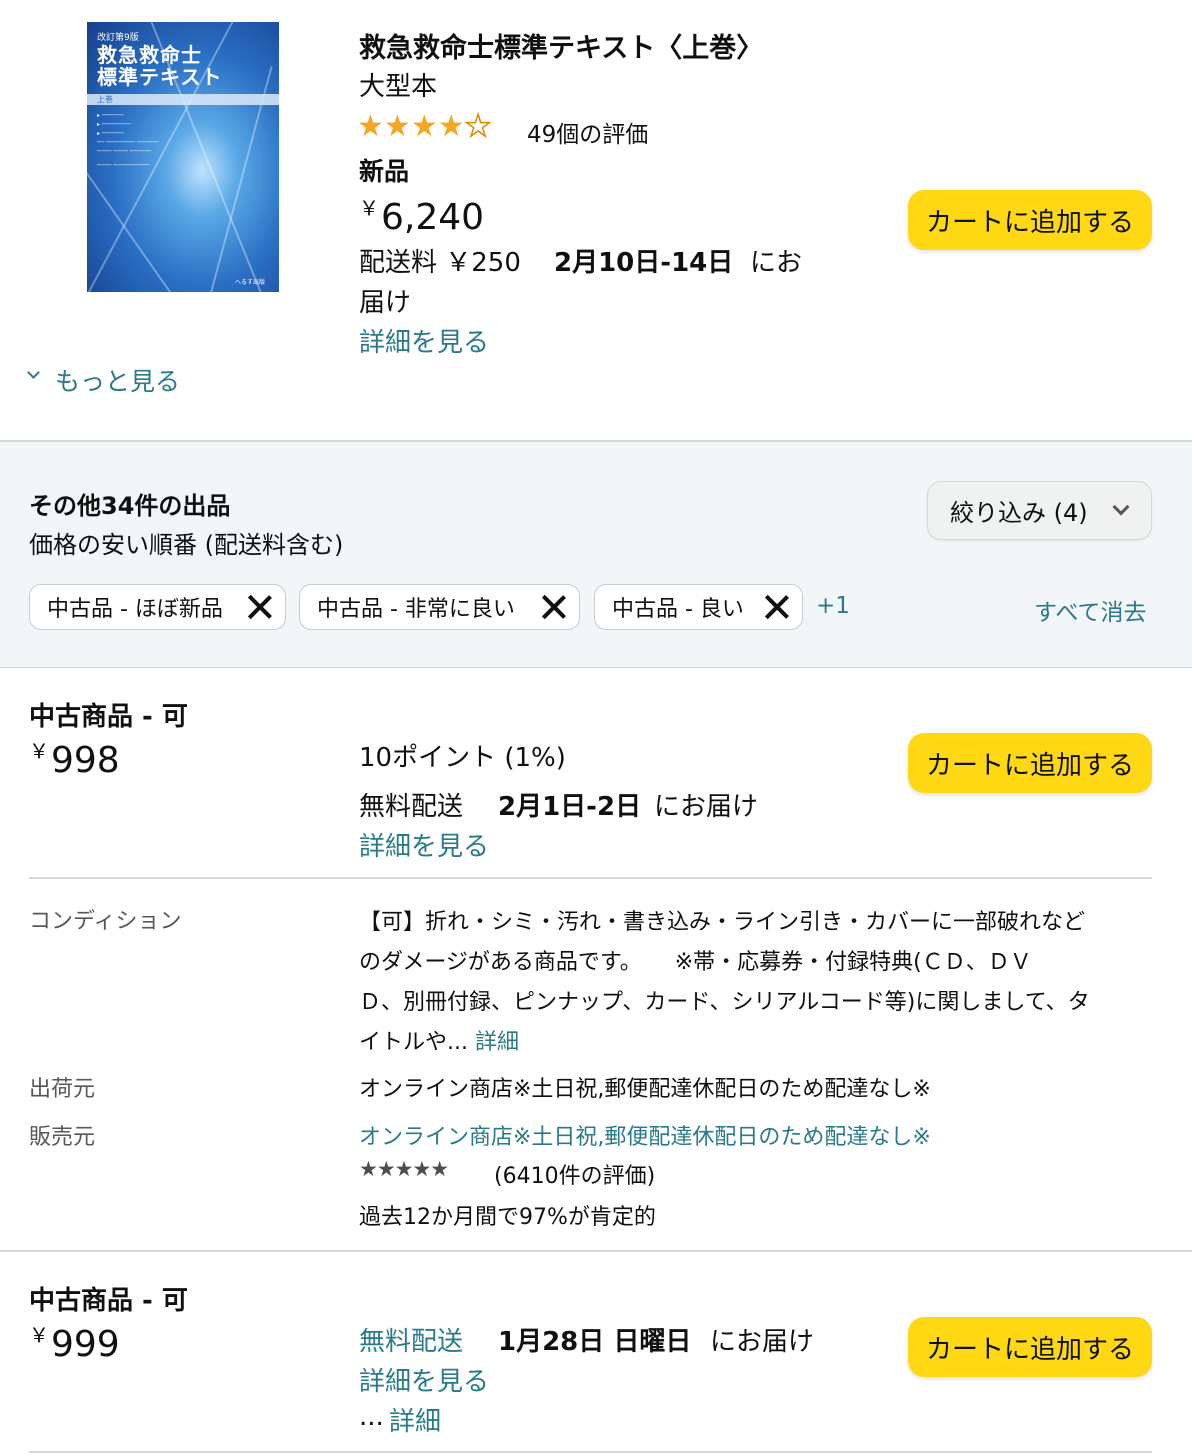 Image resolution: width=1192 pixels, height=1454 pixels. I want to click on star-empty-icon: ★, so click(478, 126).